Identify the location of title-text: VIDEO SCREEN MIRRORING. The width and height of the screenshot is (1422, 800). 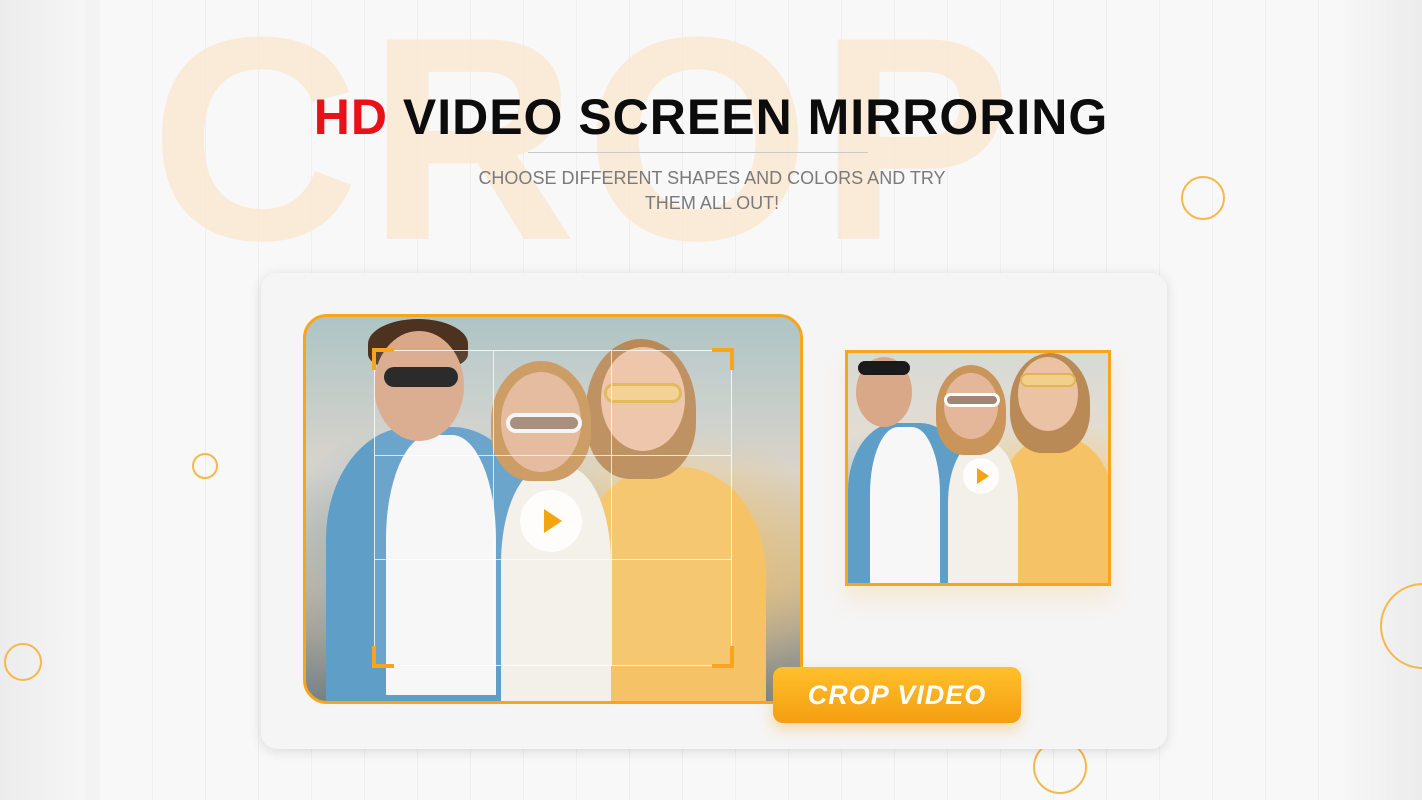
(748, 117).